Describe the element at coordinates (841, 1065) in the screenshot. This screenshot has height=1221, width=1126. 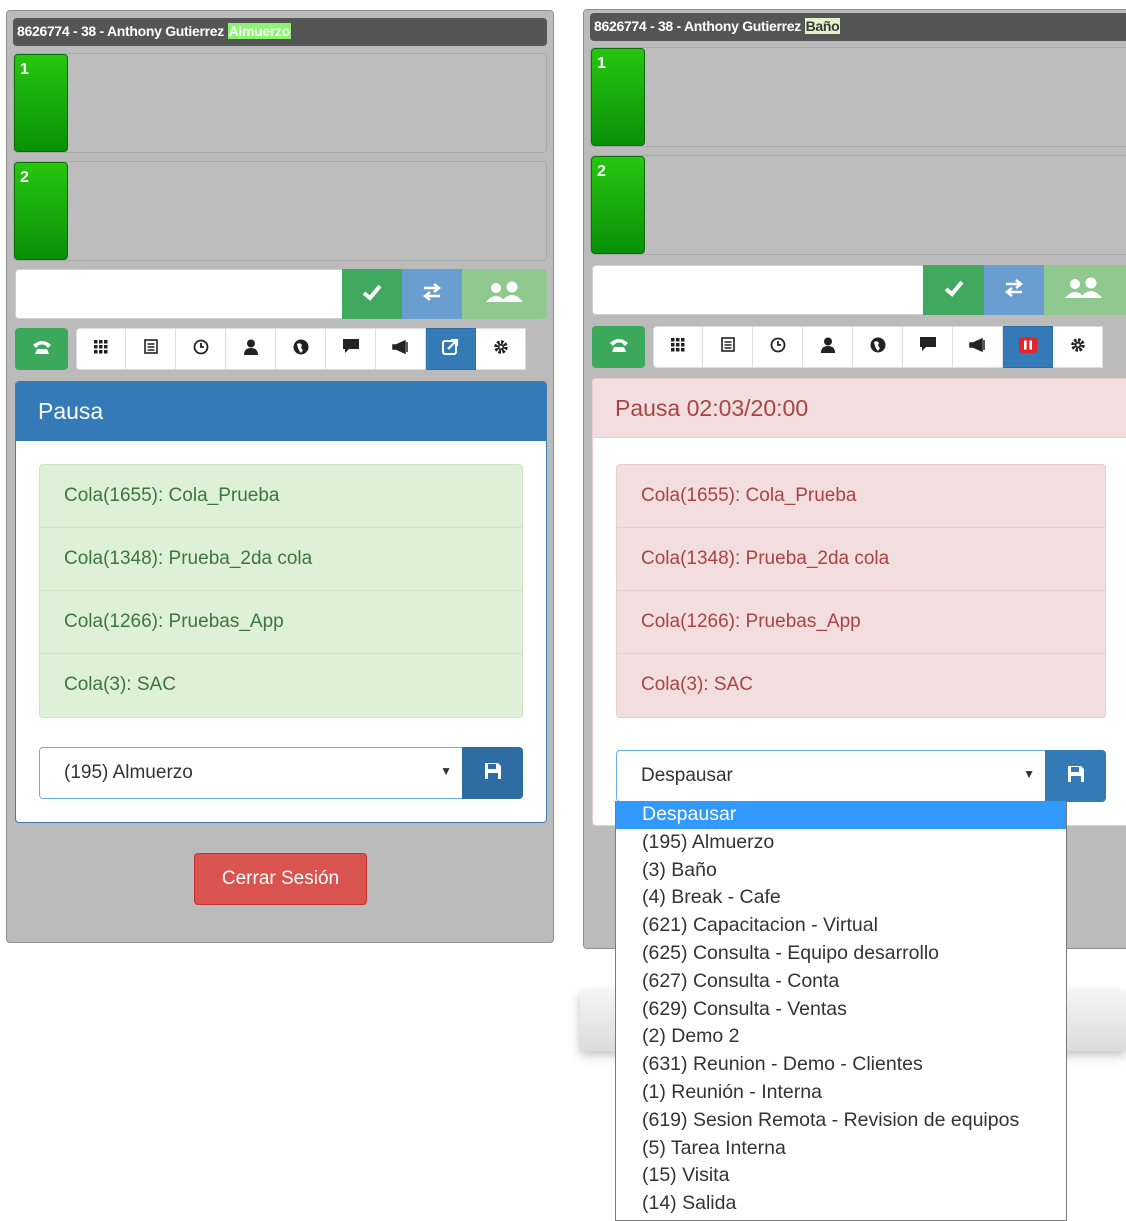
I see `dropdown-option: (631) Reunion - Demo - Clientes` at that location.